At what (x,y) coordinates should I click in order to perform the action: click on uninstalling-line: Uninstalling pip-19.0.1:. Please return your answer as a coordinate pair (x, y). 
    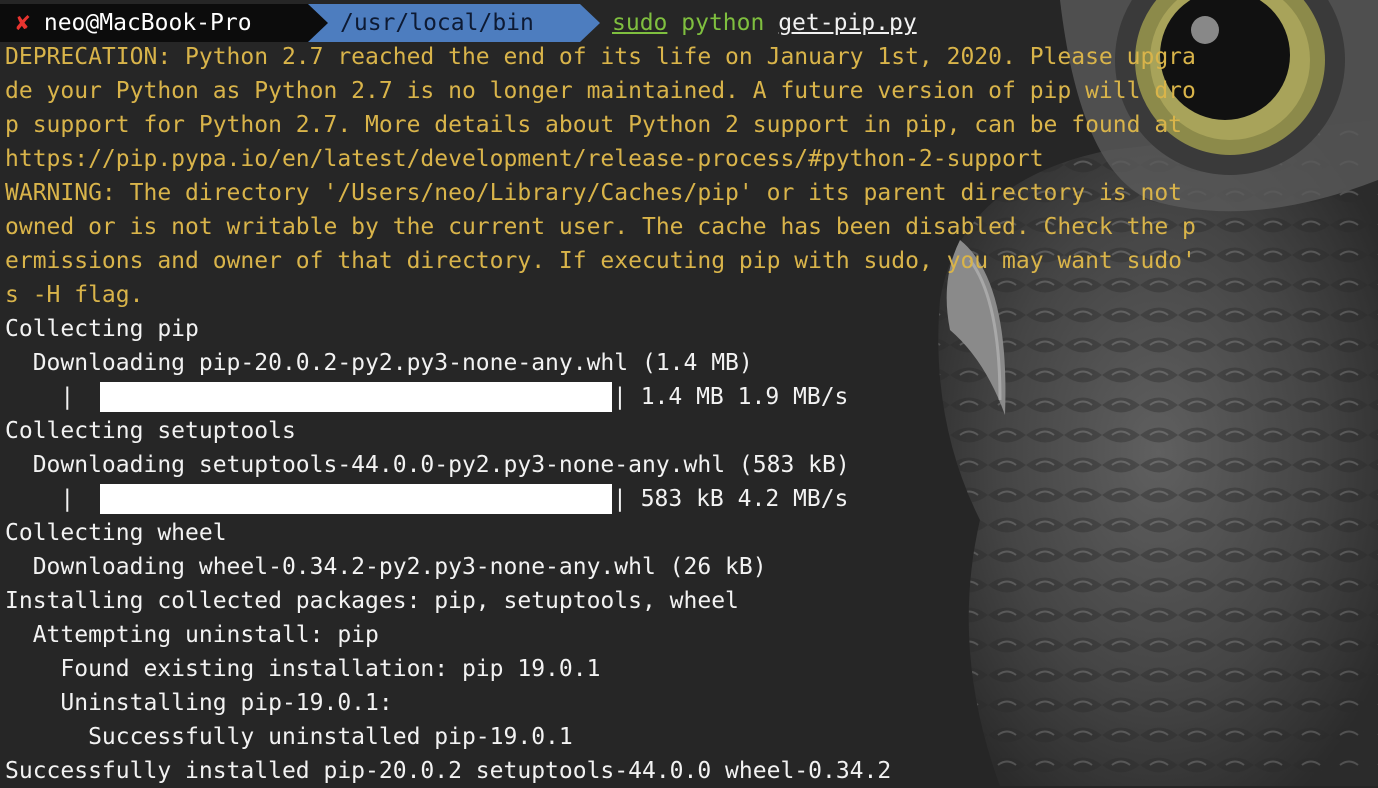
    Looking at the image, I should click on (199, 703).